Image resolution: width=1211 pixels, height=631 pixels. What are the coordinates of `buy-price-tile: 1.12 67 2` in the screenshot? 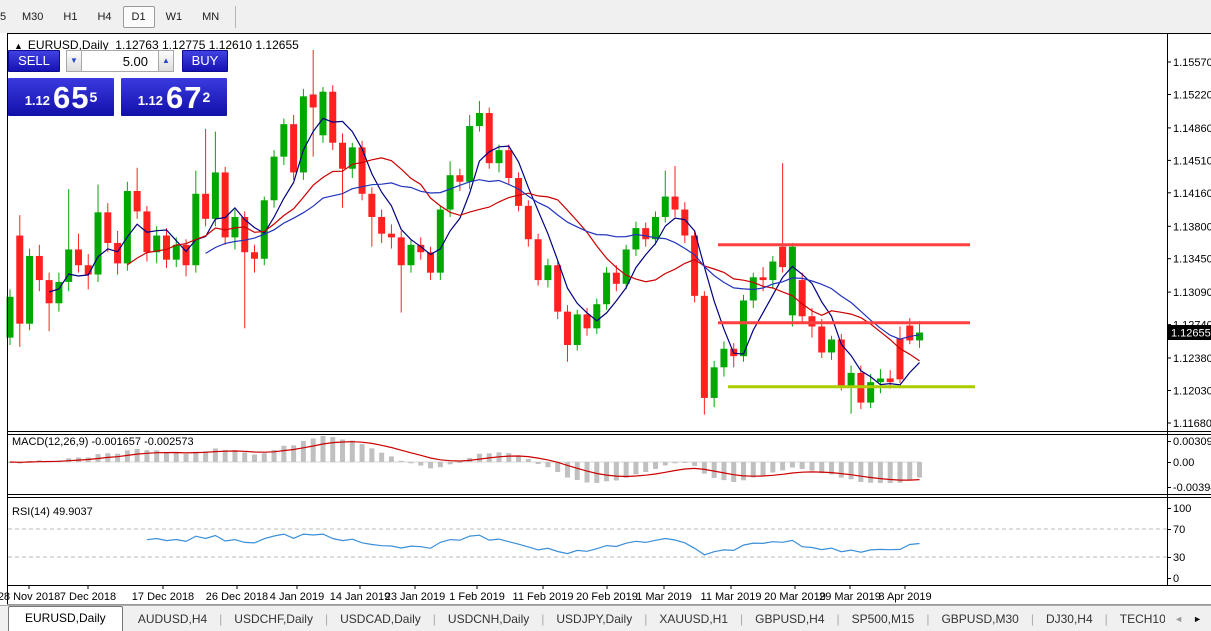 It's located at (174, 97).